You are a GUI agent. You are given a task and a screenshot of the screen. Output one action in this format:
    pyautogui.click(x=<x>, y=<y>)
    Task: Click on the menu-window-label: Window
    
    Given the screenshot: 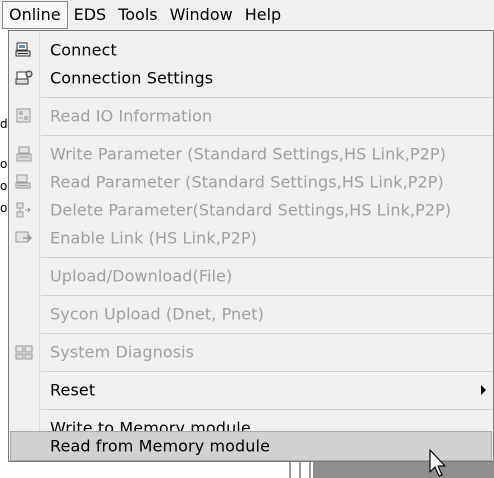 What is the action you would take?
    pyautogui.click(x=201, y=14)
    